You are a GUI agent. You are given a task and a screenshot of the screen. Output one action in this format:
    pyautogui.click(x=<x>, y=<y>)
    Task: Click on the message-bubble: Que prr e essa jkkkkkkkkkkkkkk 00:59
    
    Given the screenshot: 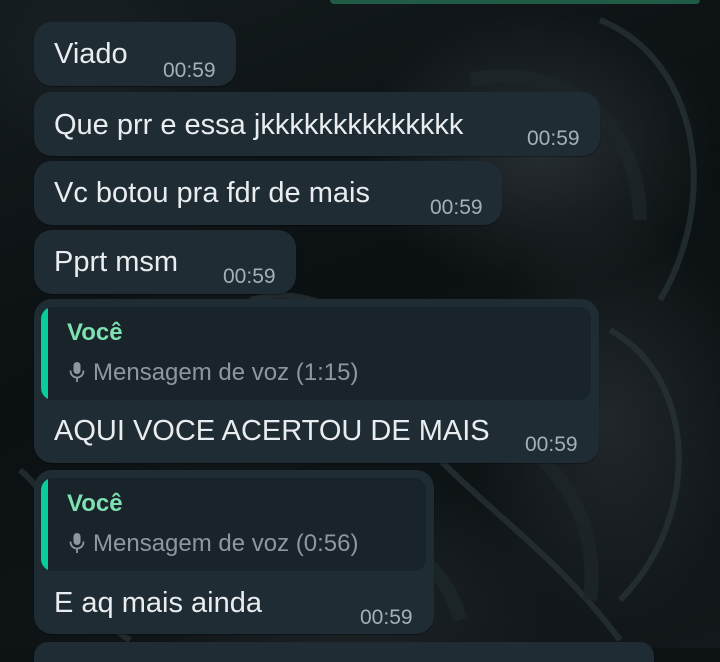 What is the action you would take?
    pyautogui.click(x=317, y=124)
    